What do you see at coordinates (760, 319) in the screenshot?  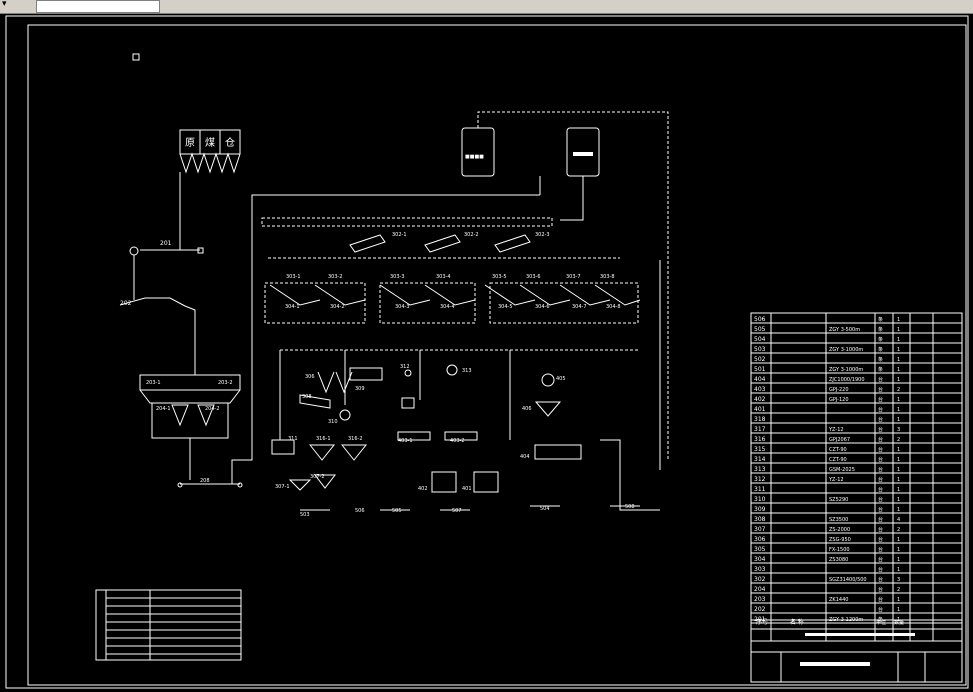 I see `table-cell-no: 506` at bounding box center [760, 319].